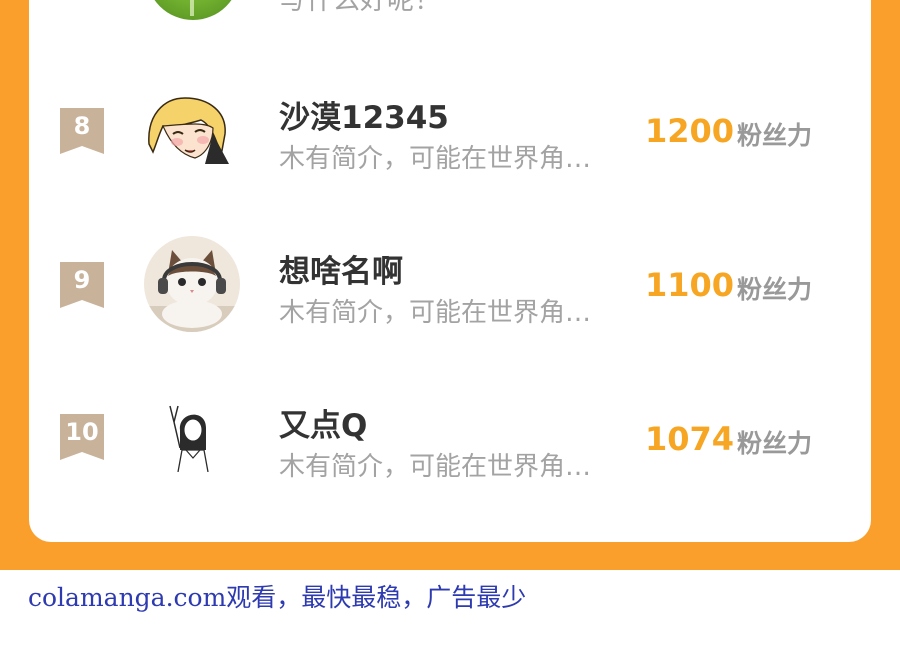 The width and height of the screenshot is (900, 648). I want to click on rank-badge: 10, so click(82, 437).